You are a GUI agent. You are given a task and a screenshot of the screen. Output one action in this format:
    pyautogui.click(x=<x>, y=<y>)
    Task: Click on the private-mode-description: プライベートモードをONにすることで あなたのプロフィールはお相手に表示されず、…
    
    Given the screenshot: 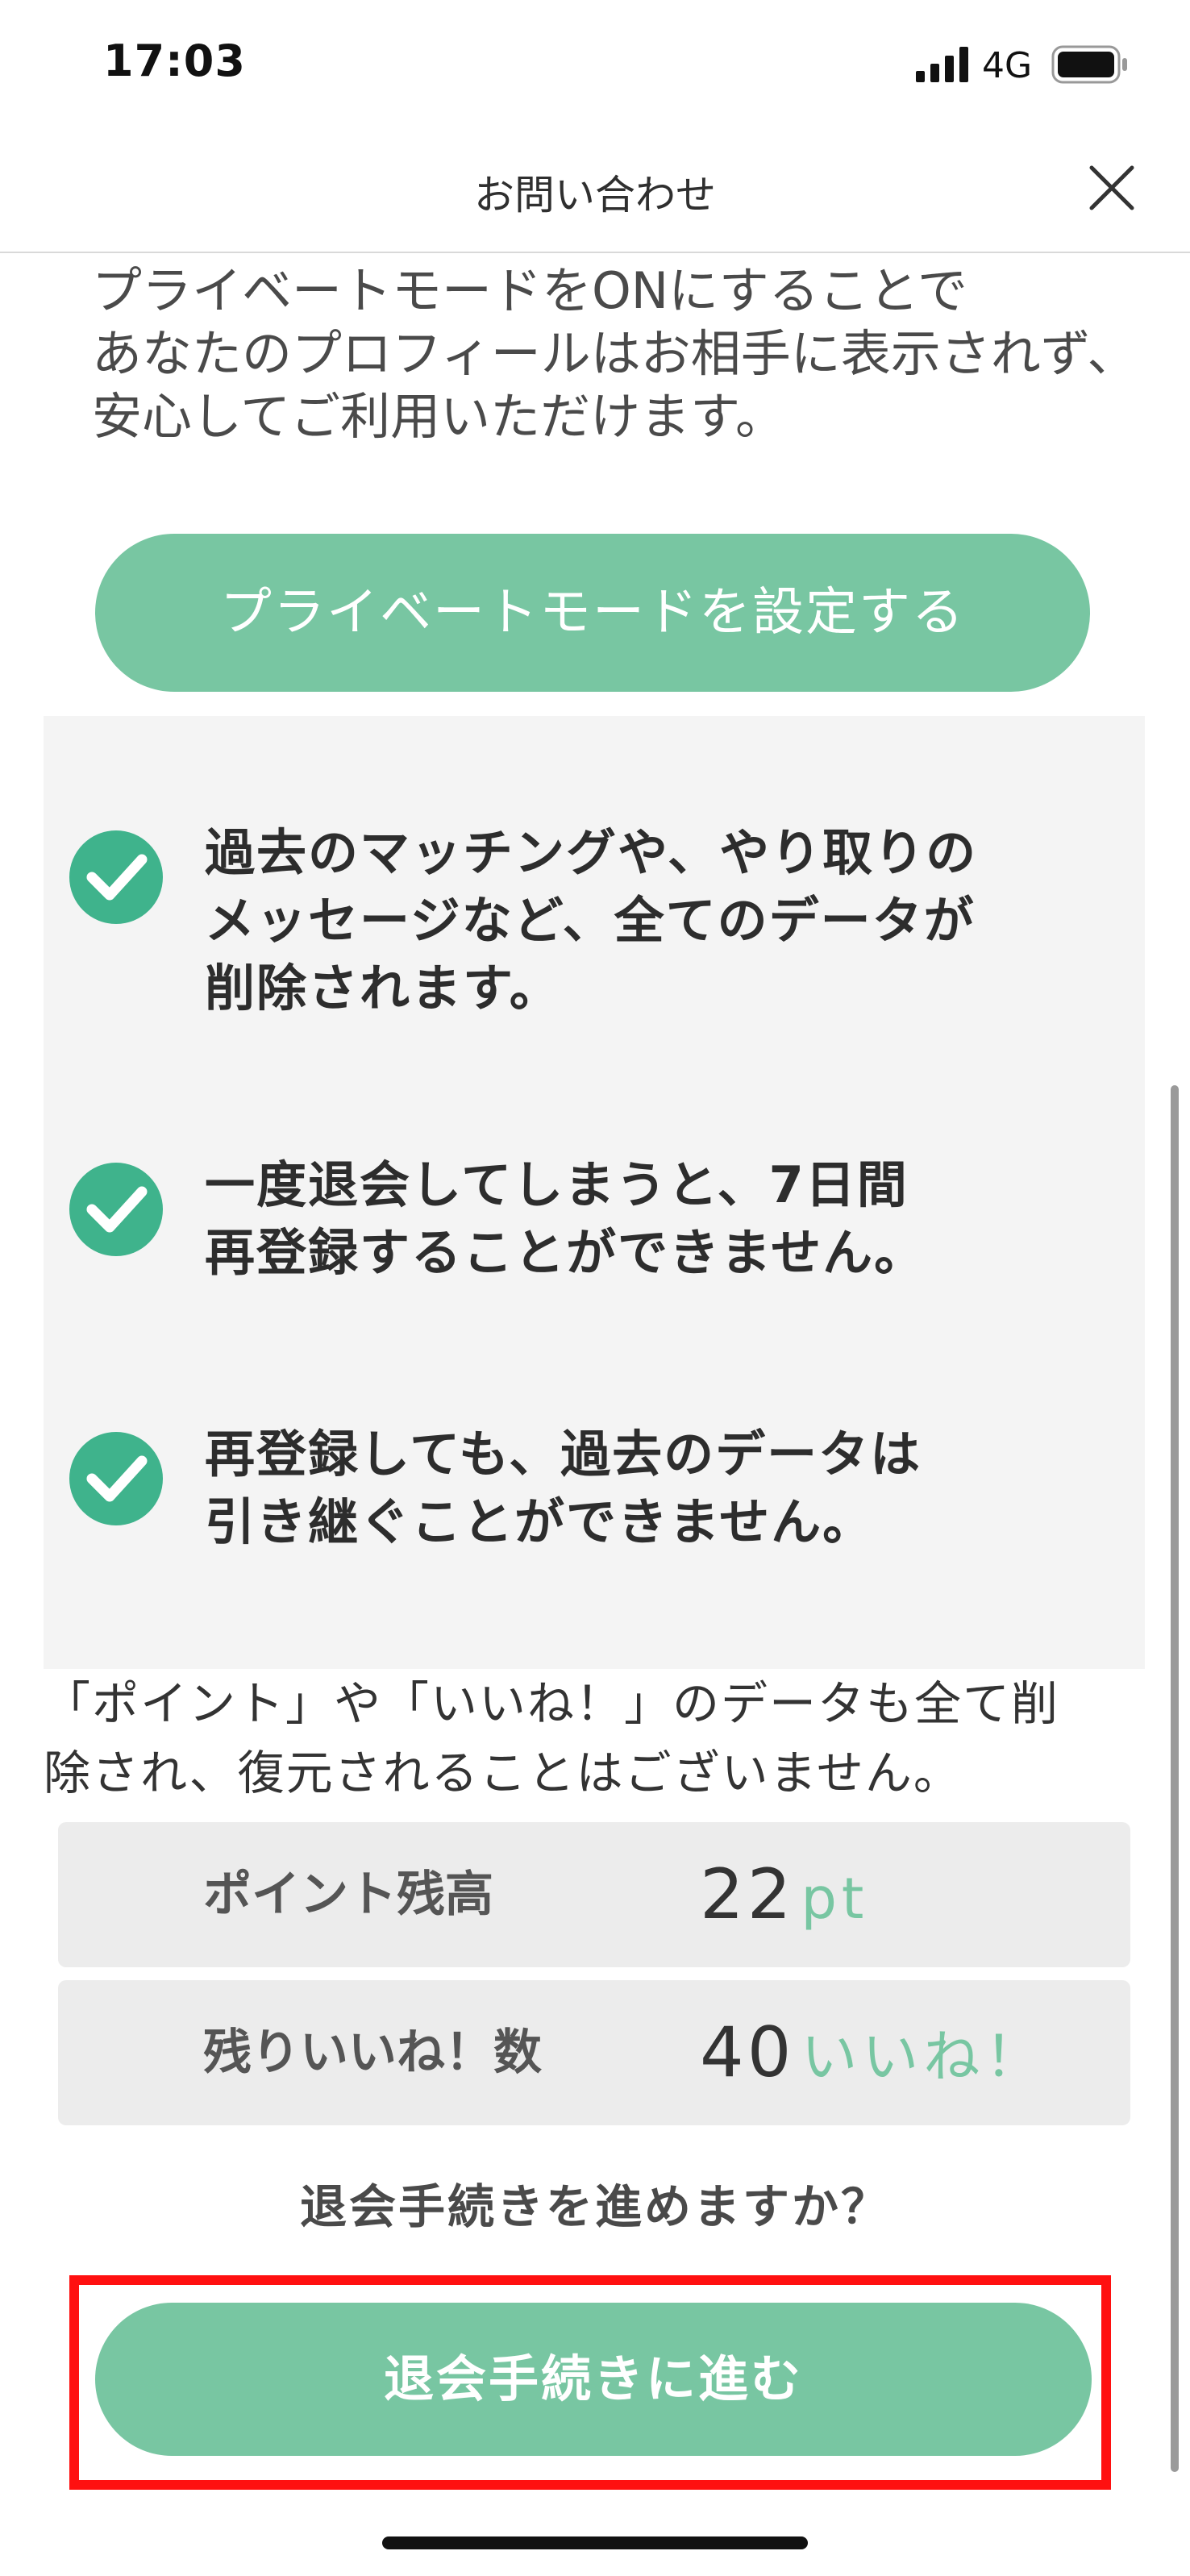 What is the action you would take?
    pyautogui.click(x=615, y=353)
    